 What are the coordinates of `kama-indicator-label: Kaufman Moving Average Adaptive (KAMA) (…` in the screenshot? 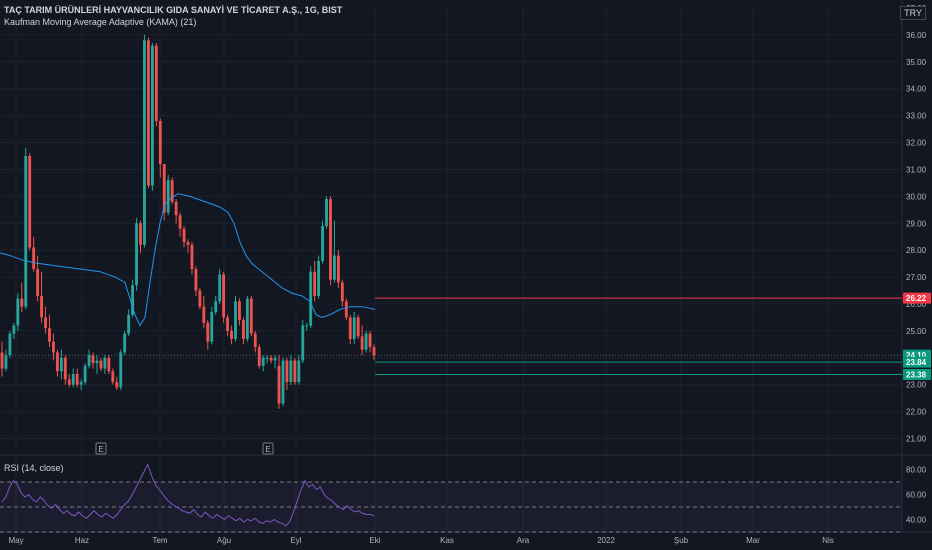 It's located at (100, 22).